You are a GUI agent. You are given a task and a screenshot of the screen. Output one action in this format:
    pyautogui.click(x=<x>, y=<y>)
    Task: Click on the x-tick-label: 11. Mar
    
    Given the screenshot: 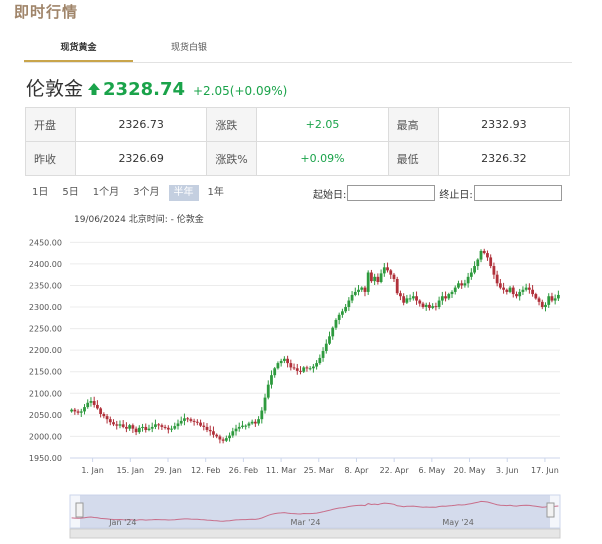 What is the action you would take?
    pyautogui.click(x=281, y=470)
    